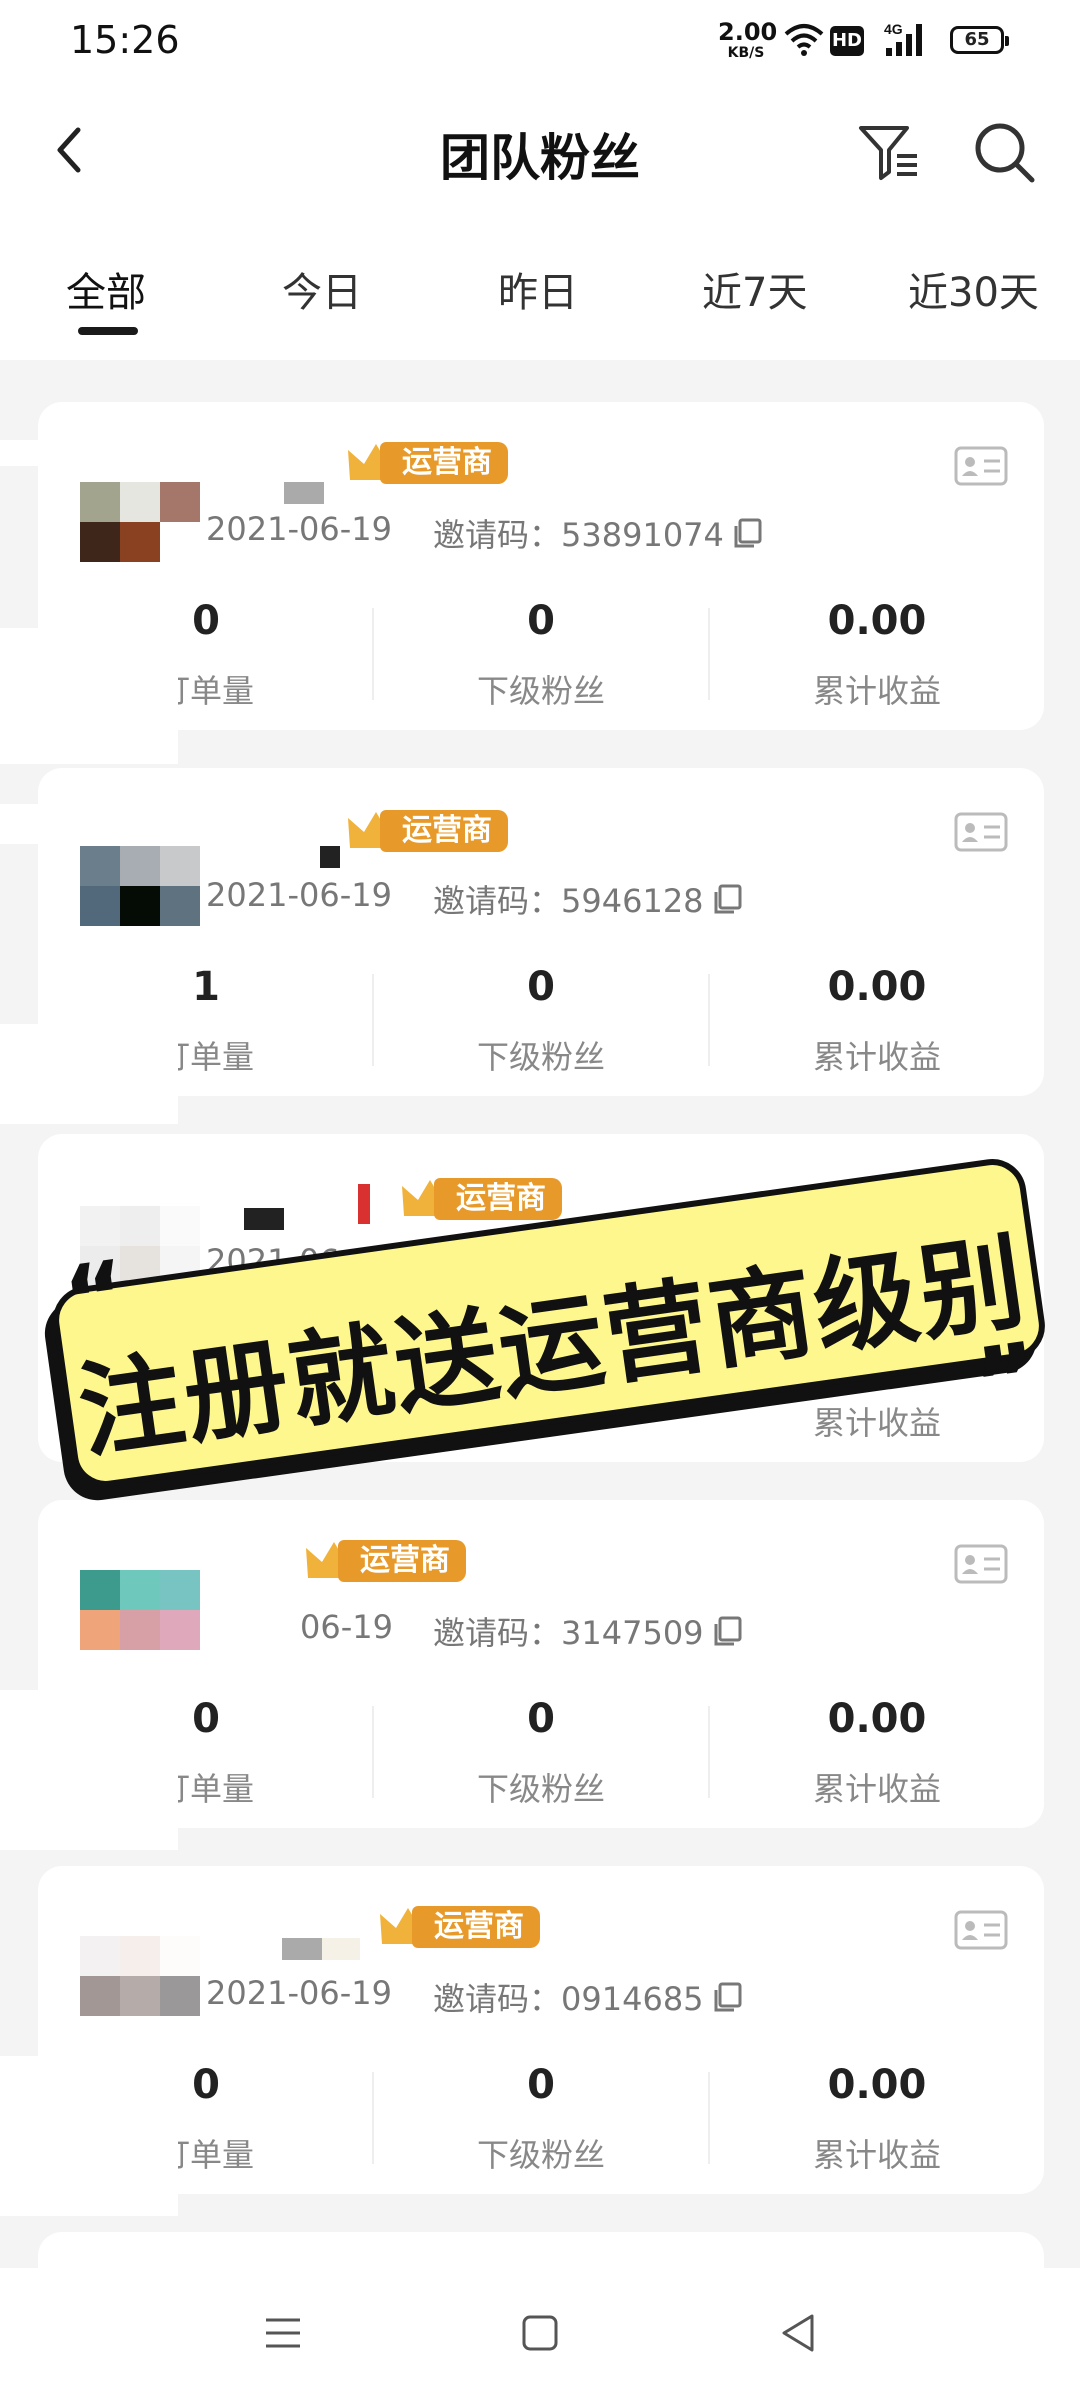 The image size is (1080, 2400). I want to click on signal-icon: 4G, so click(903, 38).